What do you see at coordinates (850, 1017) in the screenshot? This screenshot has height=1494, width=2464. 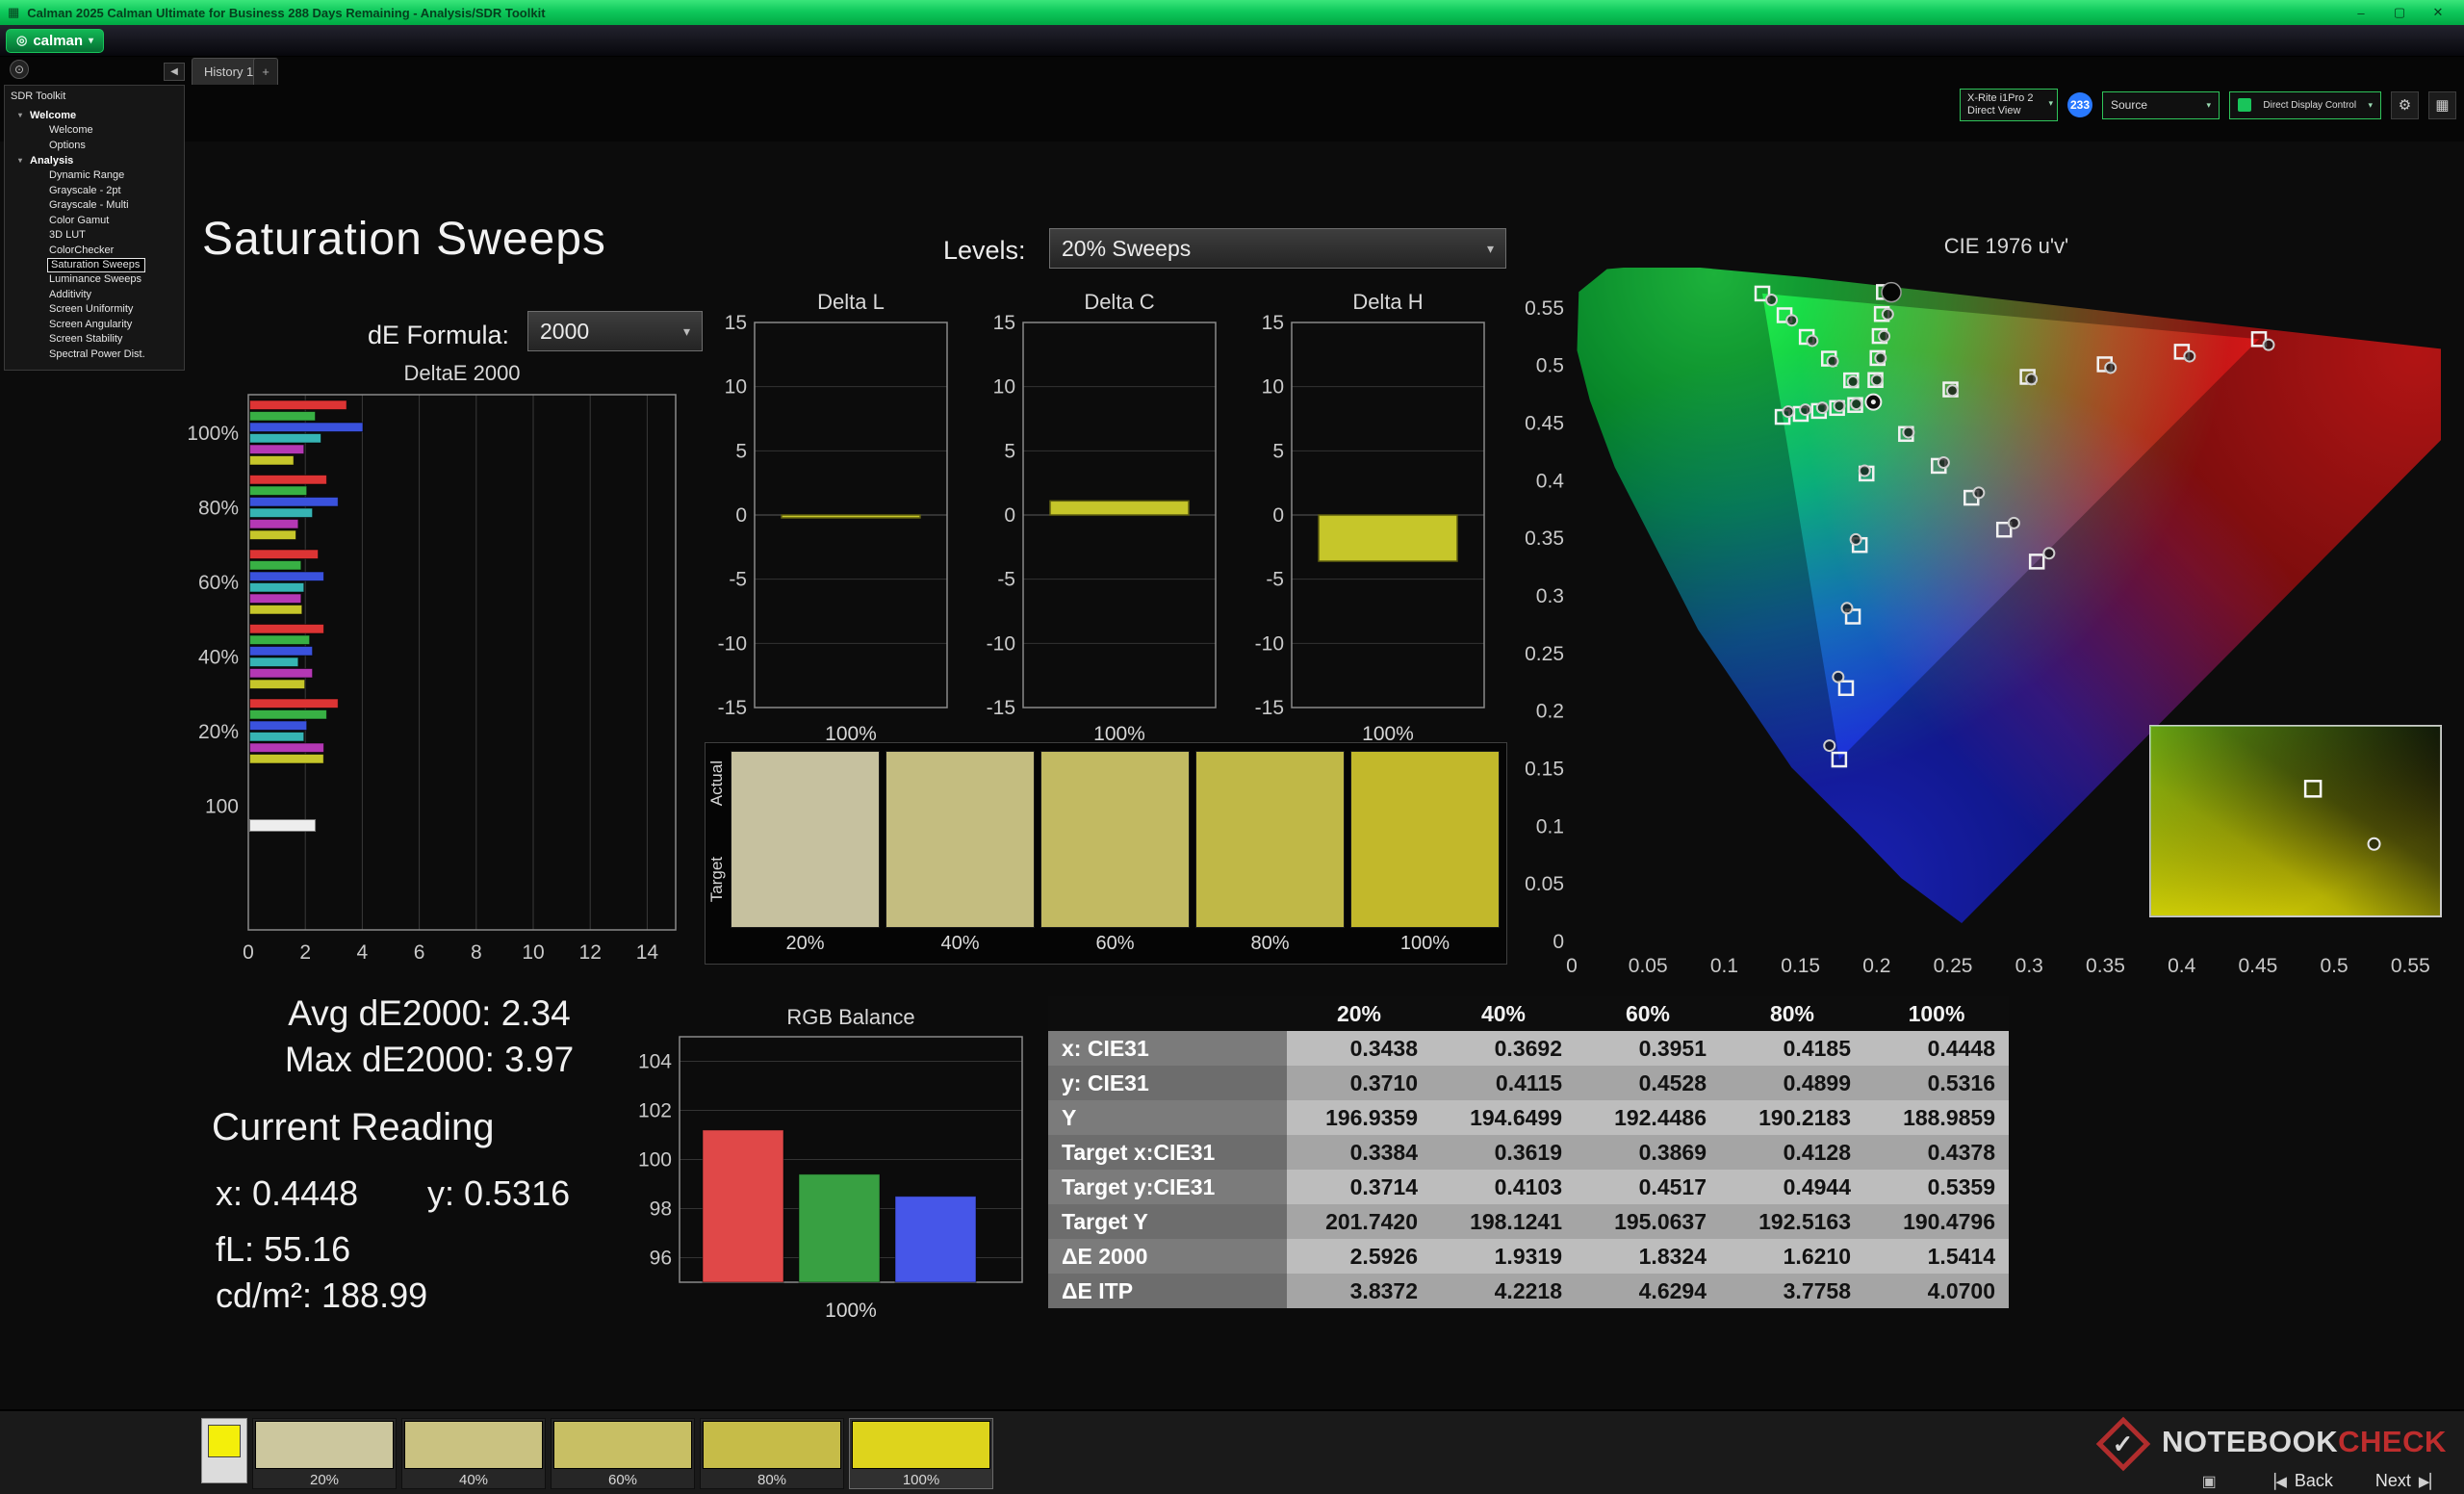 I see `rgb-balance-title: RGB Balance` at bounding box center [850, 1017].